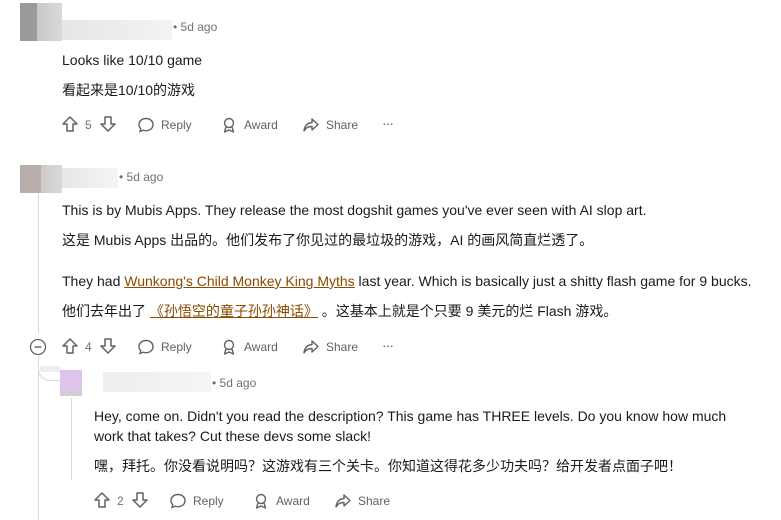  What do you see at coordinates (88, 347) in the screenshot?
I see `vote-count: 4` at bounding box center [88, 347].